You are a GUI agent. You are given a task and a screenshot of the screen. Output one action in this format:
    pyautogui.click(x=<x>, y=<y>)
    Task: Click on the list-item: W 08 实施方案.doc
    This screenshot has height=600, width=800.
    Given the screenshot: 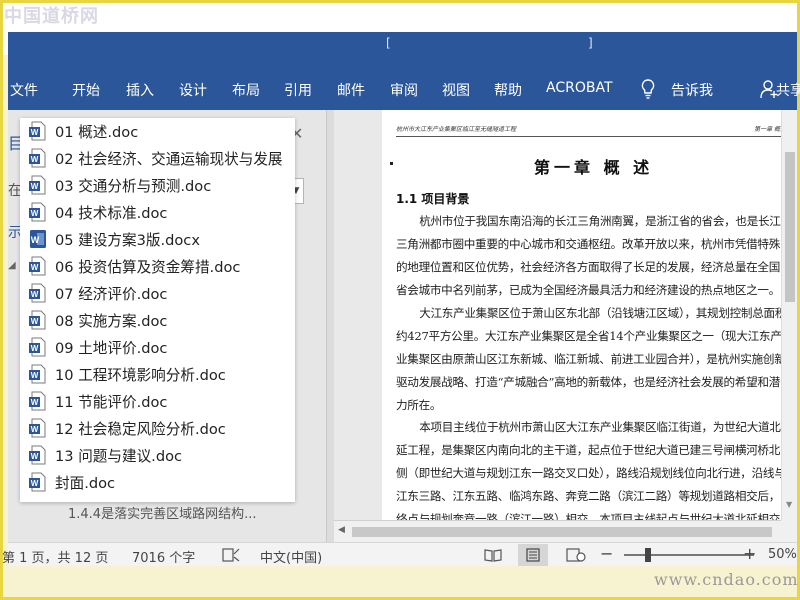 What is the action you would take?
    pyautogui.click(x=157, y=320)
    